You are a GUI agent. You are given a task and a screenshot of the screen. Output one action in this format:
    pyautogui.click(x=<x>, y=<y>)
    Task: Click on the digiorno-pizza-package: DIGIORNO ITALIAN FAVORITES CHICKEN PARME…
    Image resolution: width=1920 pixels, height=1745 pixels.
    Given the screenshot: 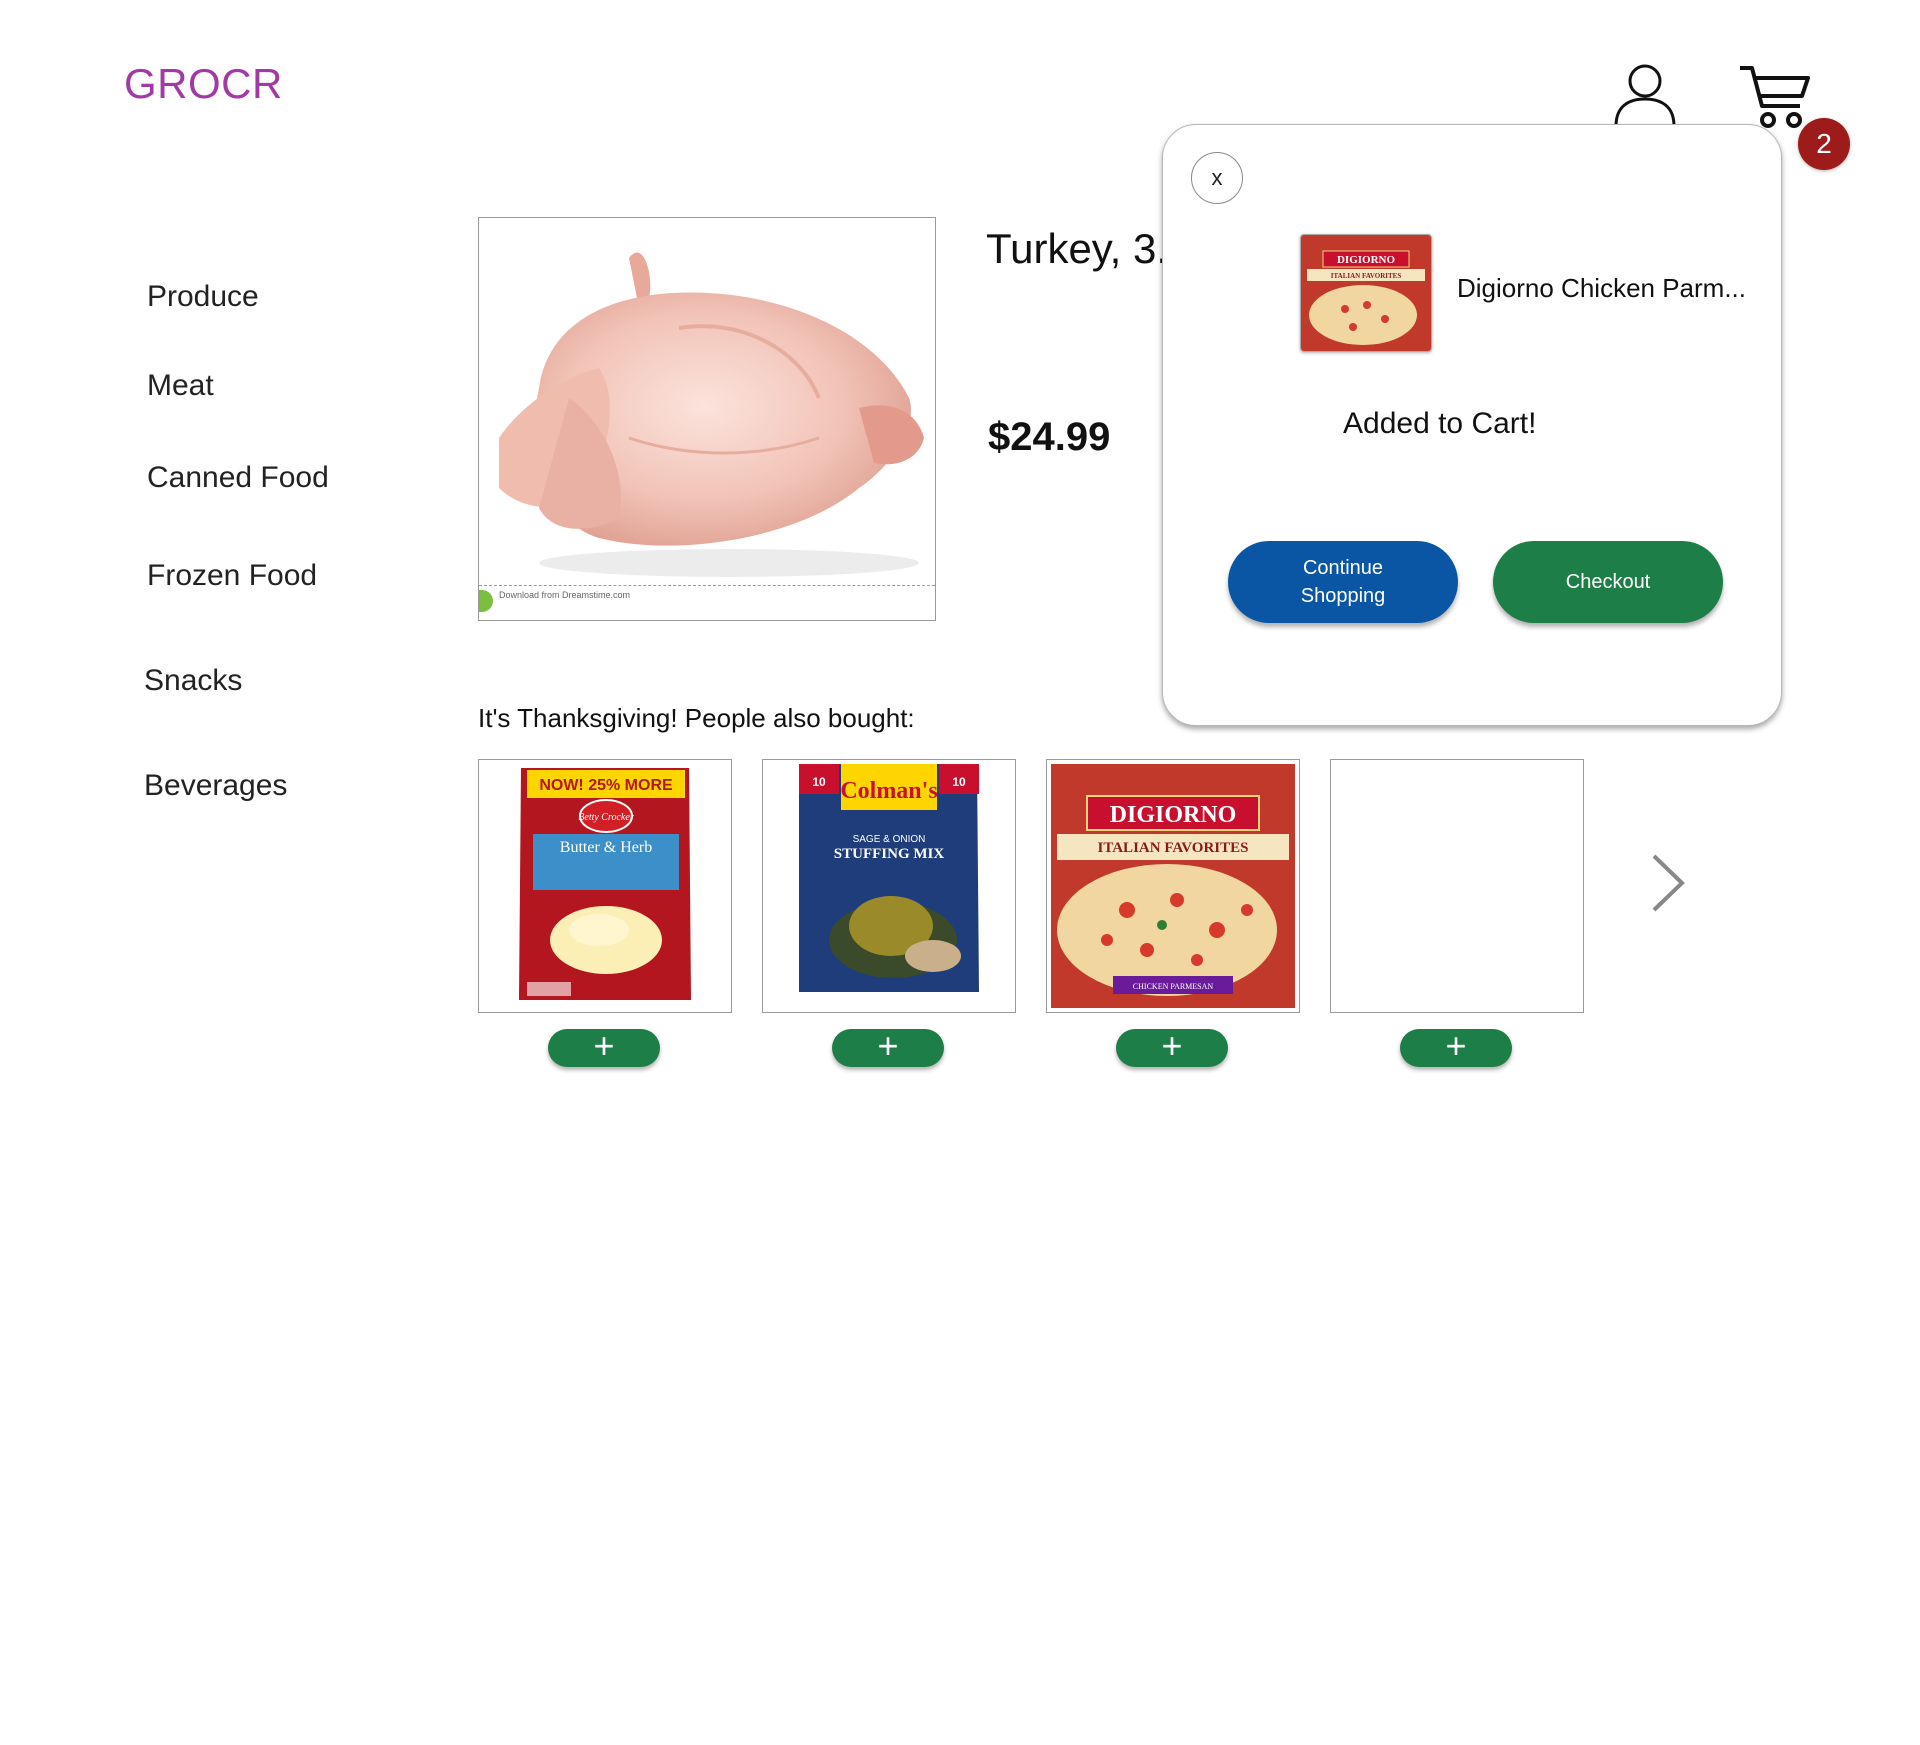 What is the action you would take?
    pyautogui.click(x=1173, y=886)
    